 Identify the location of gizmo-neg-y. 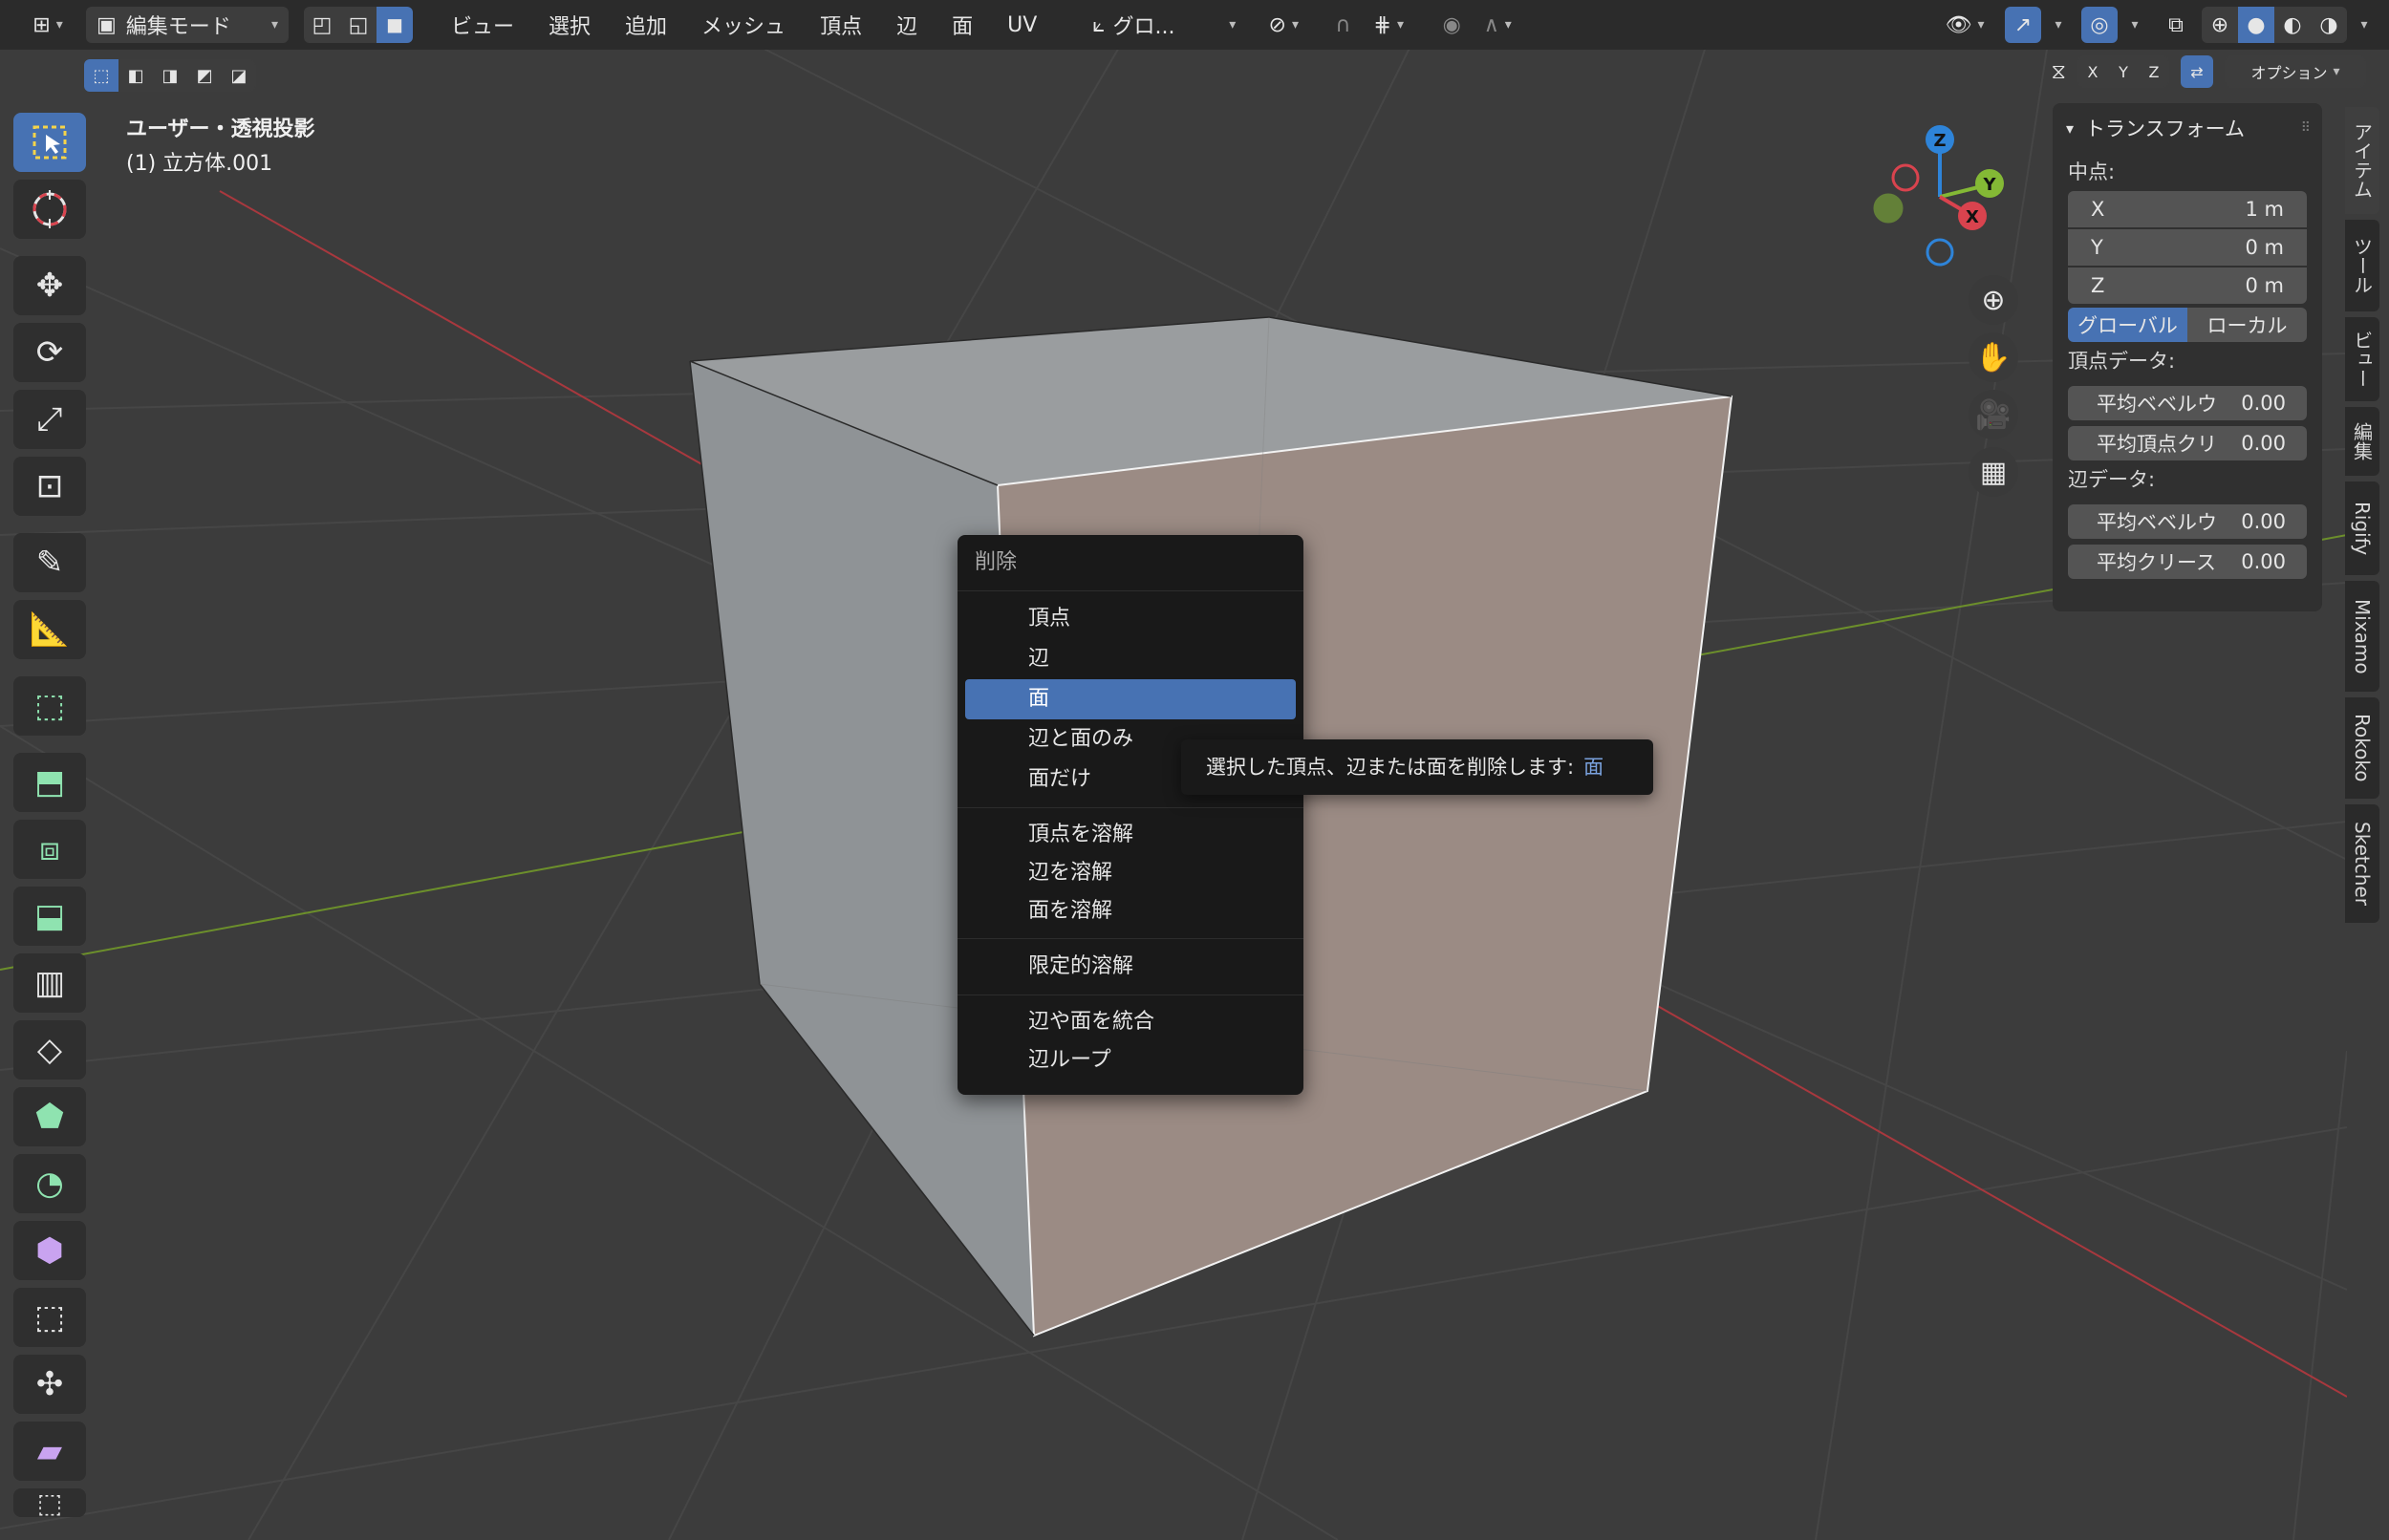
(1888, 208).